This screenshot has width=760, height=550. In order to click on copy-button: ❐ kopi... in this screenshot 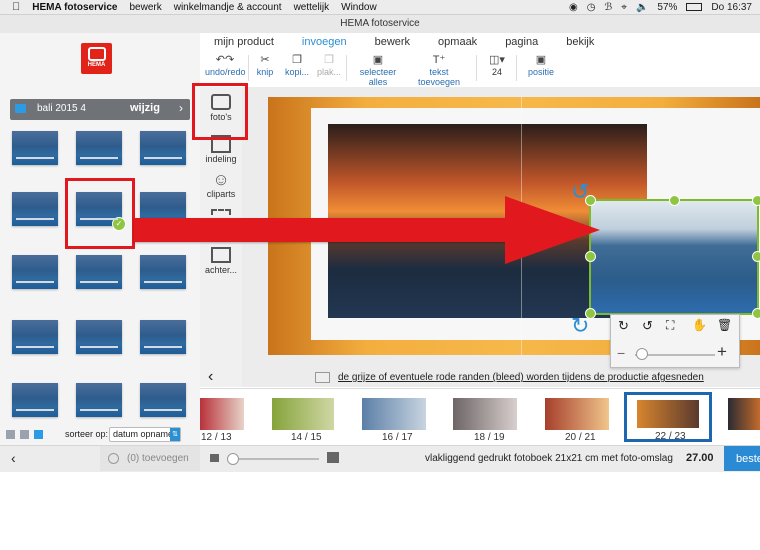, I will do `click(297, 65)`.